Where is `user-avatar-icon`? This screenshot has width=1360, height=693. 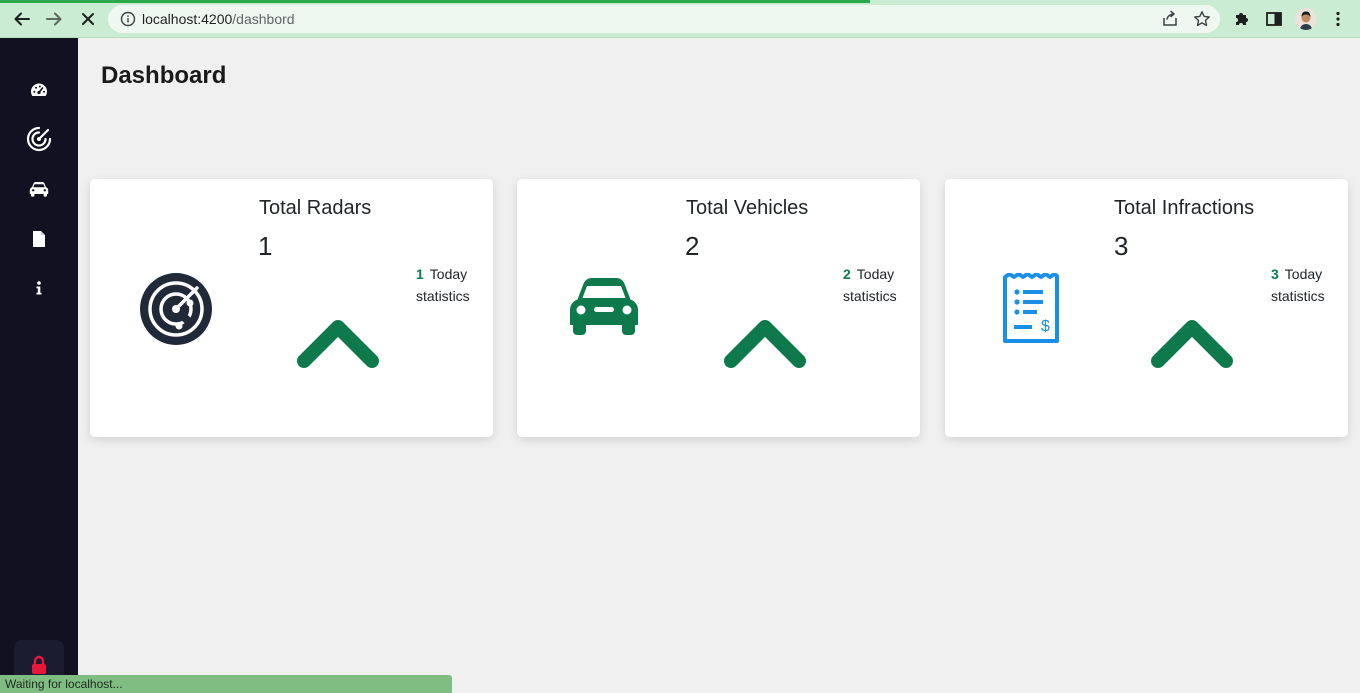
user-avatar-icon is located at coordinates (1306, 19).